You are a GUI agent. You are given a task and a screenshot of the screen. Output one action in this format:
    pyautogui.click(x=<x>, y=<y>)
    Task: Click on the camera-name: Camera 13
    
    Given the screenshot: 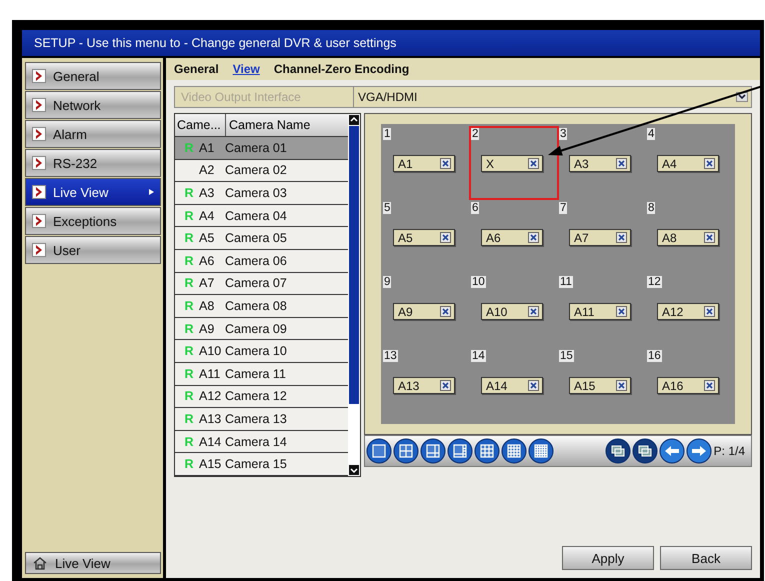 What is the action you would take?
    pyautogui.click(x=256, y=419)
    